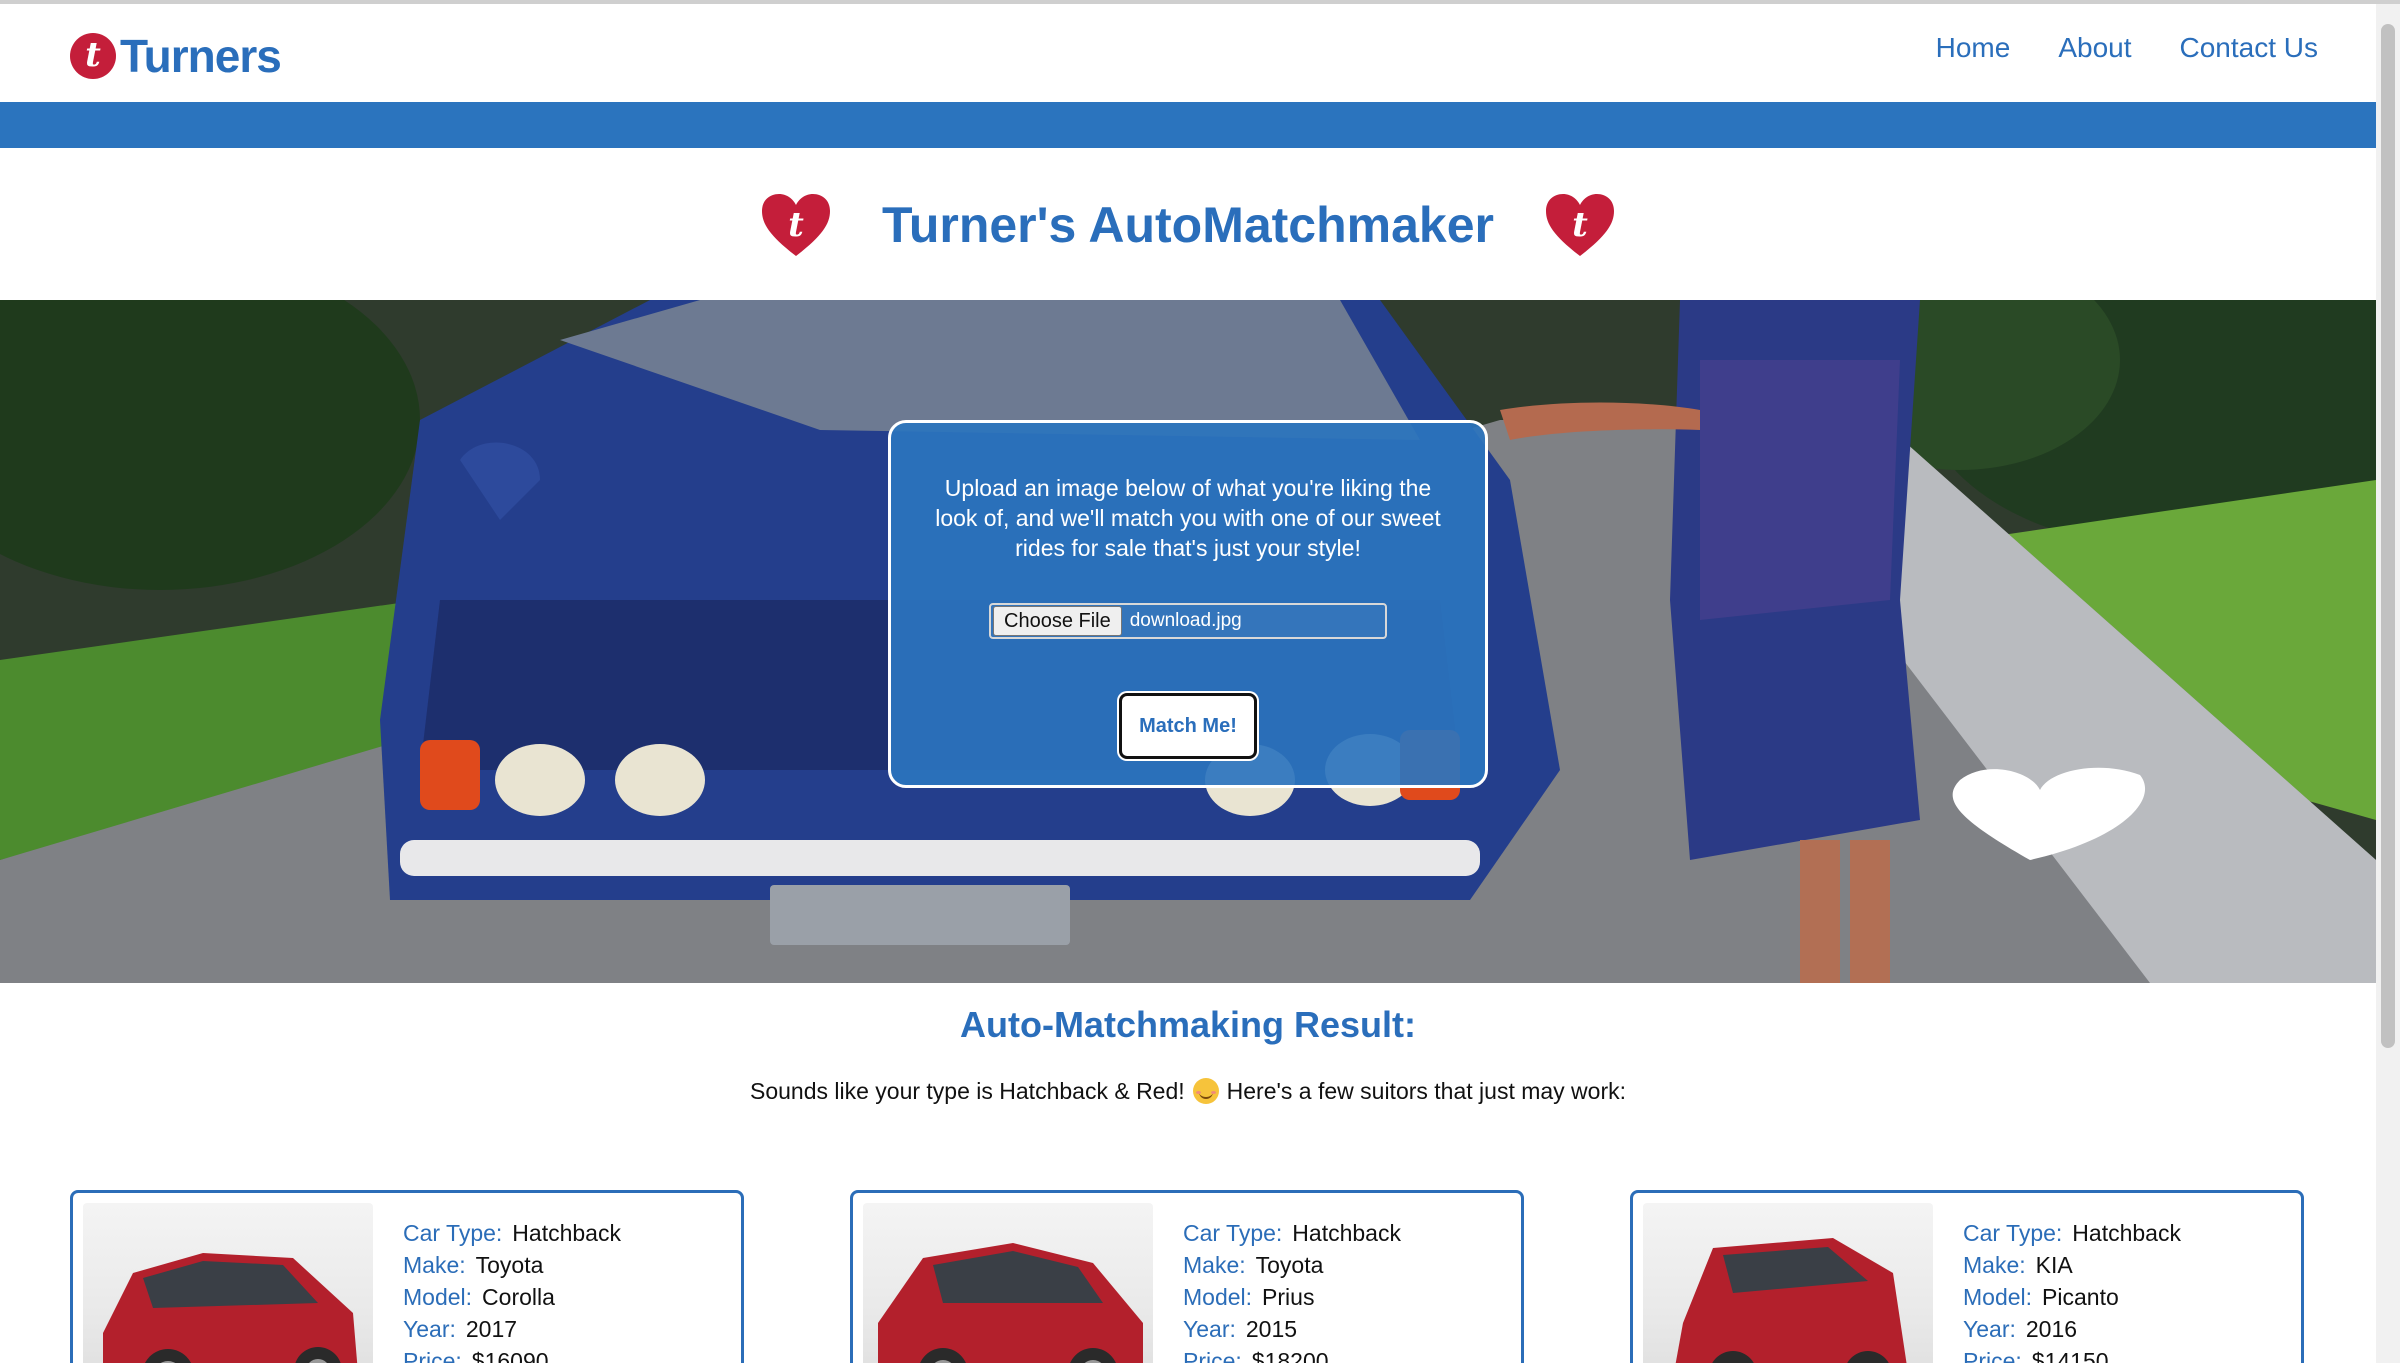  I want to click on year-value: 2017, so click(491, 1329).